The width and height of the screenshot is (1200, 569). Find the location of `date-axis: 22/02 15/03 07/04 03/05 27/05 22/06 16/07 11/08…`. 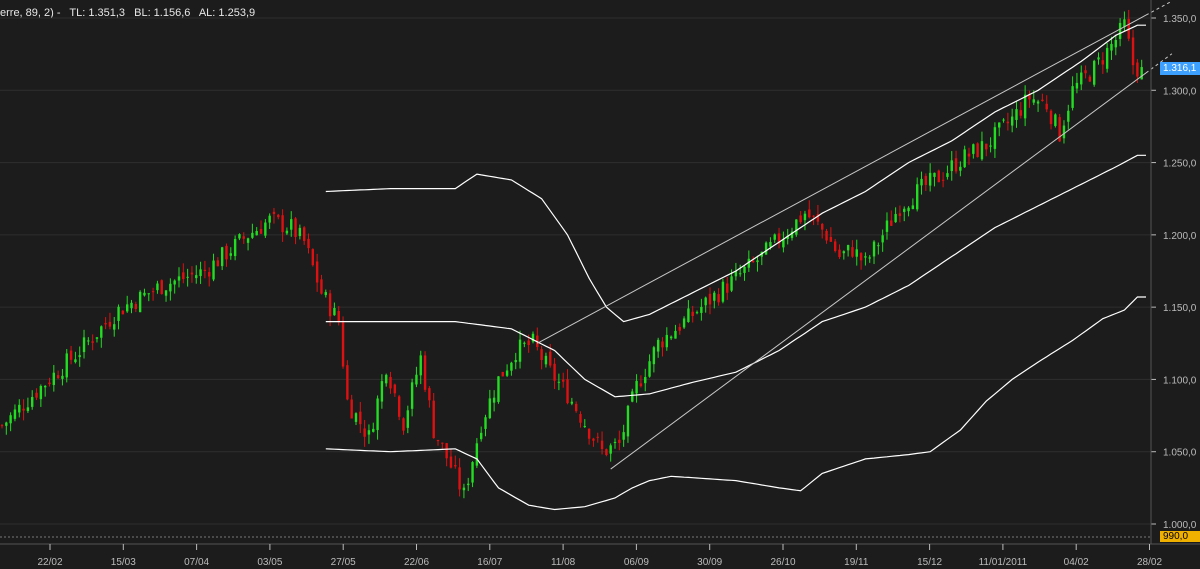

date-axis: 22/02 15/03 07/04 03/05 27/05 22/06 16/07 11/08… is located at coordinates (600, 555).